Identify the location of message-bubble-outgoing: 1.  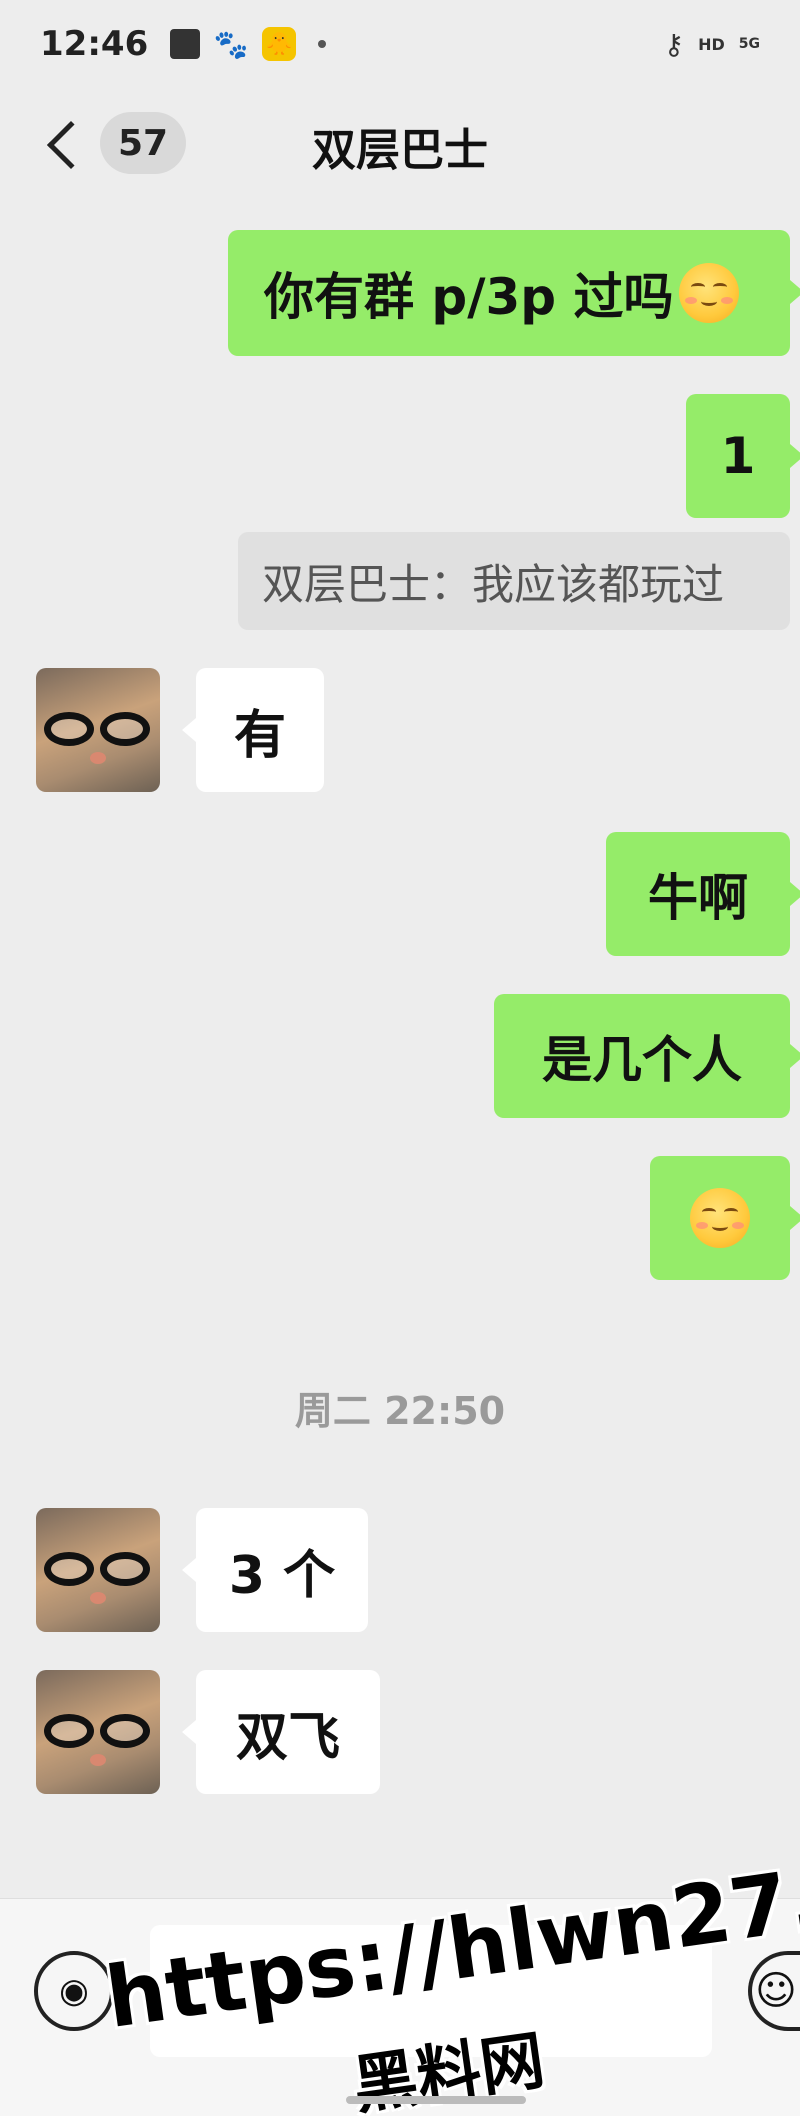
(743, 456).